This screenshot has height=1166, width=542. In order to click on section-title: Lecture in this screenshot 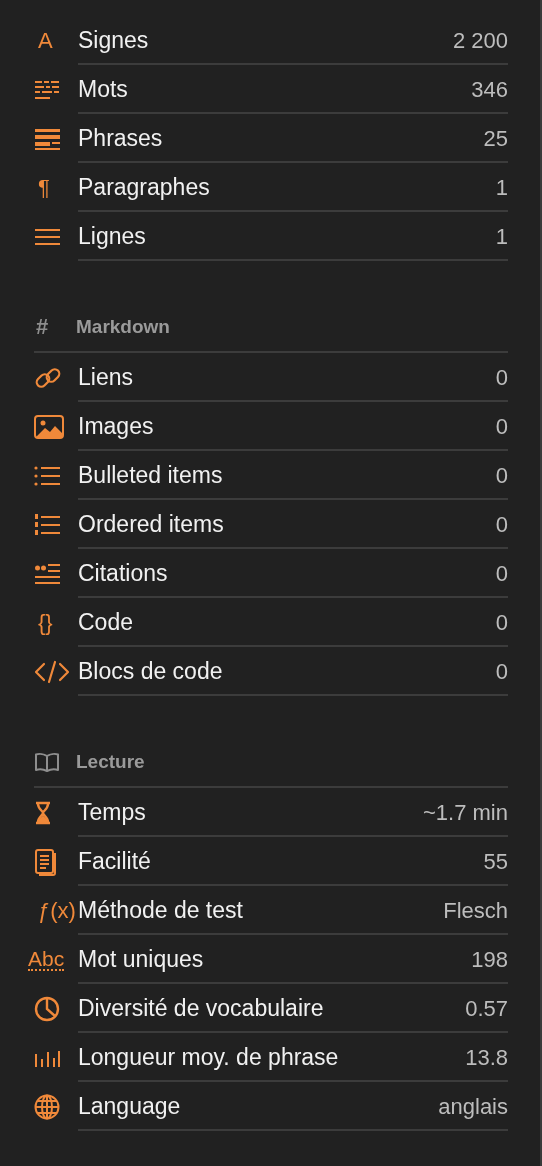, I will do `click(110, 762)`.